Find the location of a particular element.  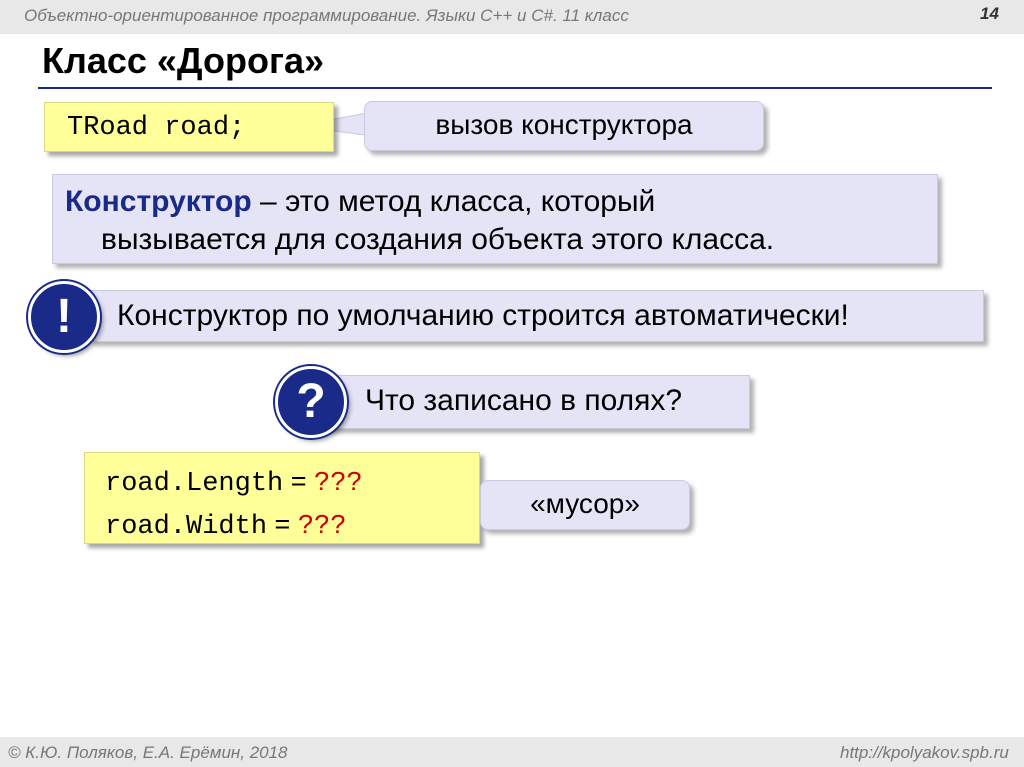

definition-term: Конструктор is located at coordinates (158, 201).